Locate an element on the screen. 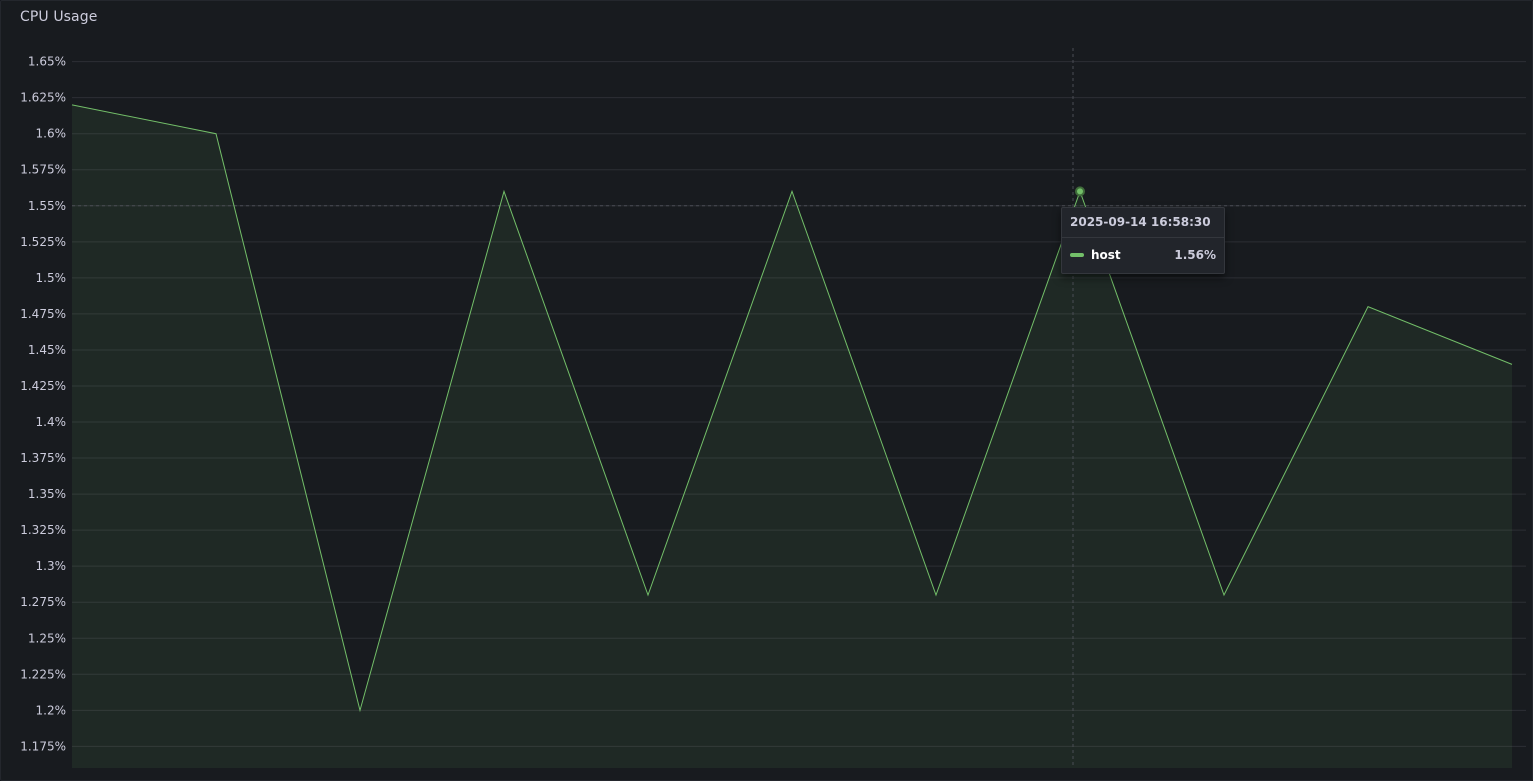 The image size is (1533, 781). y-tick-label: 1.5% is located at coordinates (51, 278).